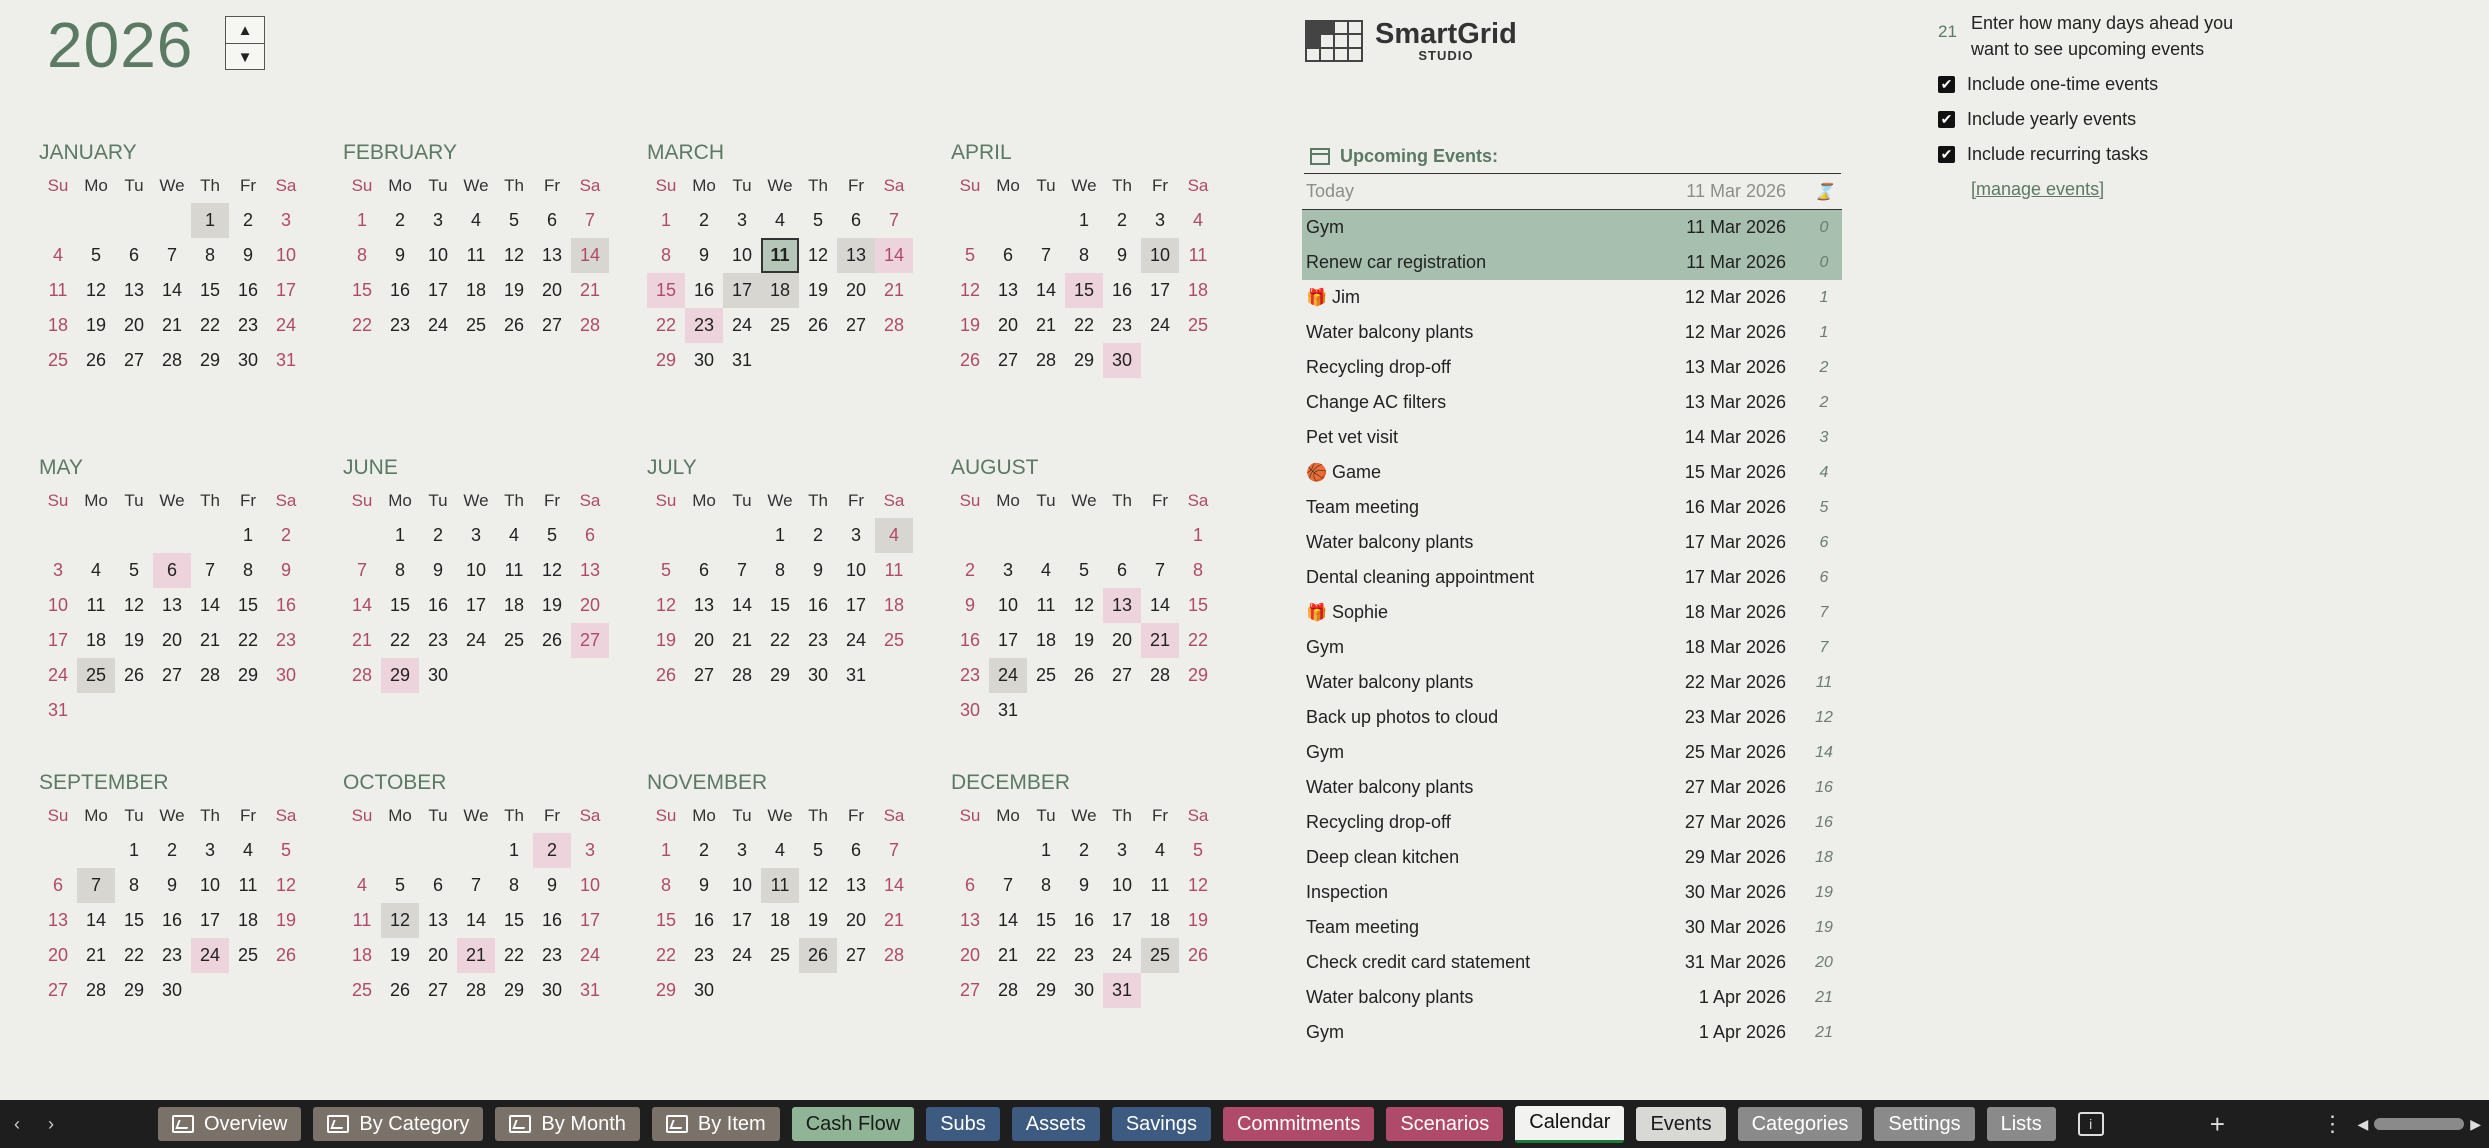  What do you see at coordinates (590, 885) in the screenshot?
I see `day-cell: 10` at bounding box center [590, 885].